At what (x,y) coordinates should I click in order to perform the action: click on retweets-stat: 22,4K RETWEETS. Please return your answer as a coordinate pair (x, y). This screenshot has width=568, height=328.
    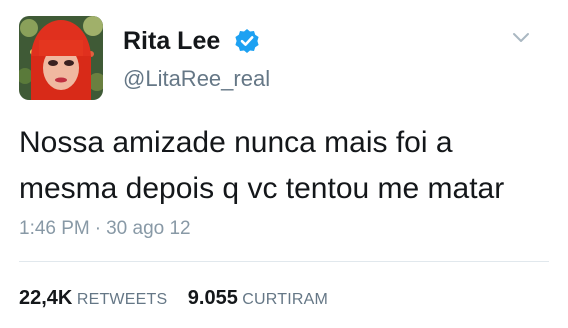
    Looking at the image, I should click on (93, 299).